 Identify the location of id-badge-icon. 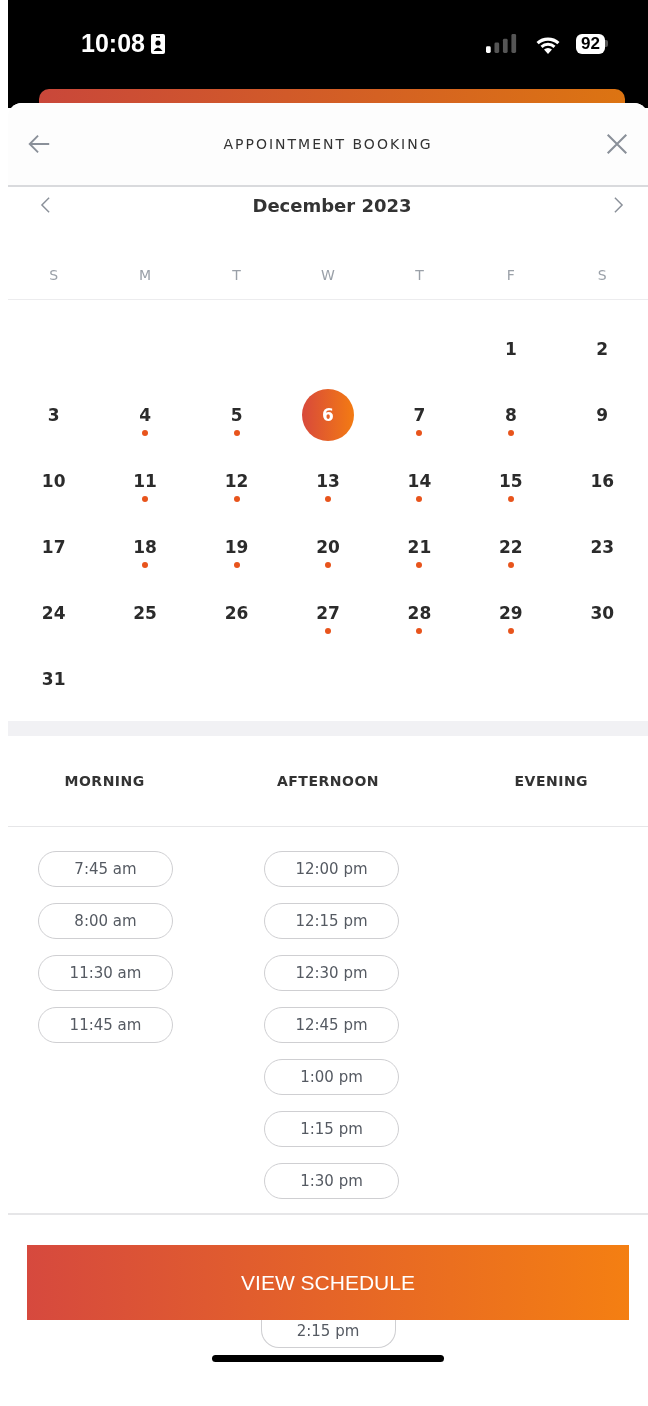
(157, 43).